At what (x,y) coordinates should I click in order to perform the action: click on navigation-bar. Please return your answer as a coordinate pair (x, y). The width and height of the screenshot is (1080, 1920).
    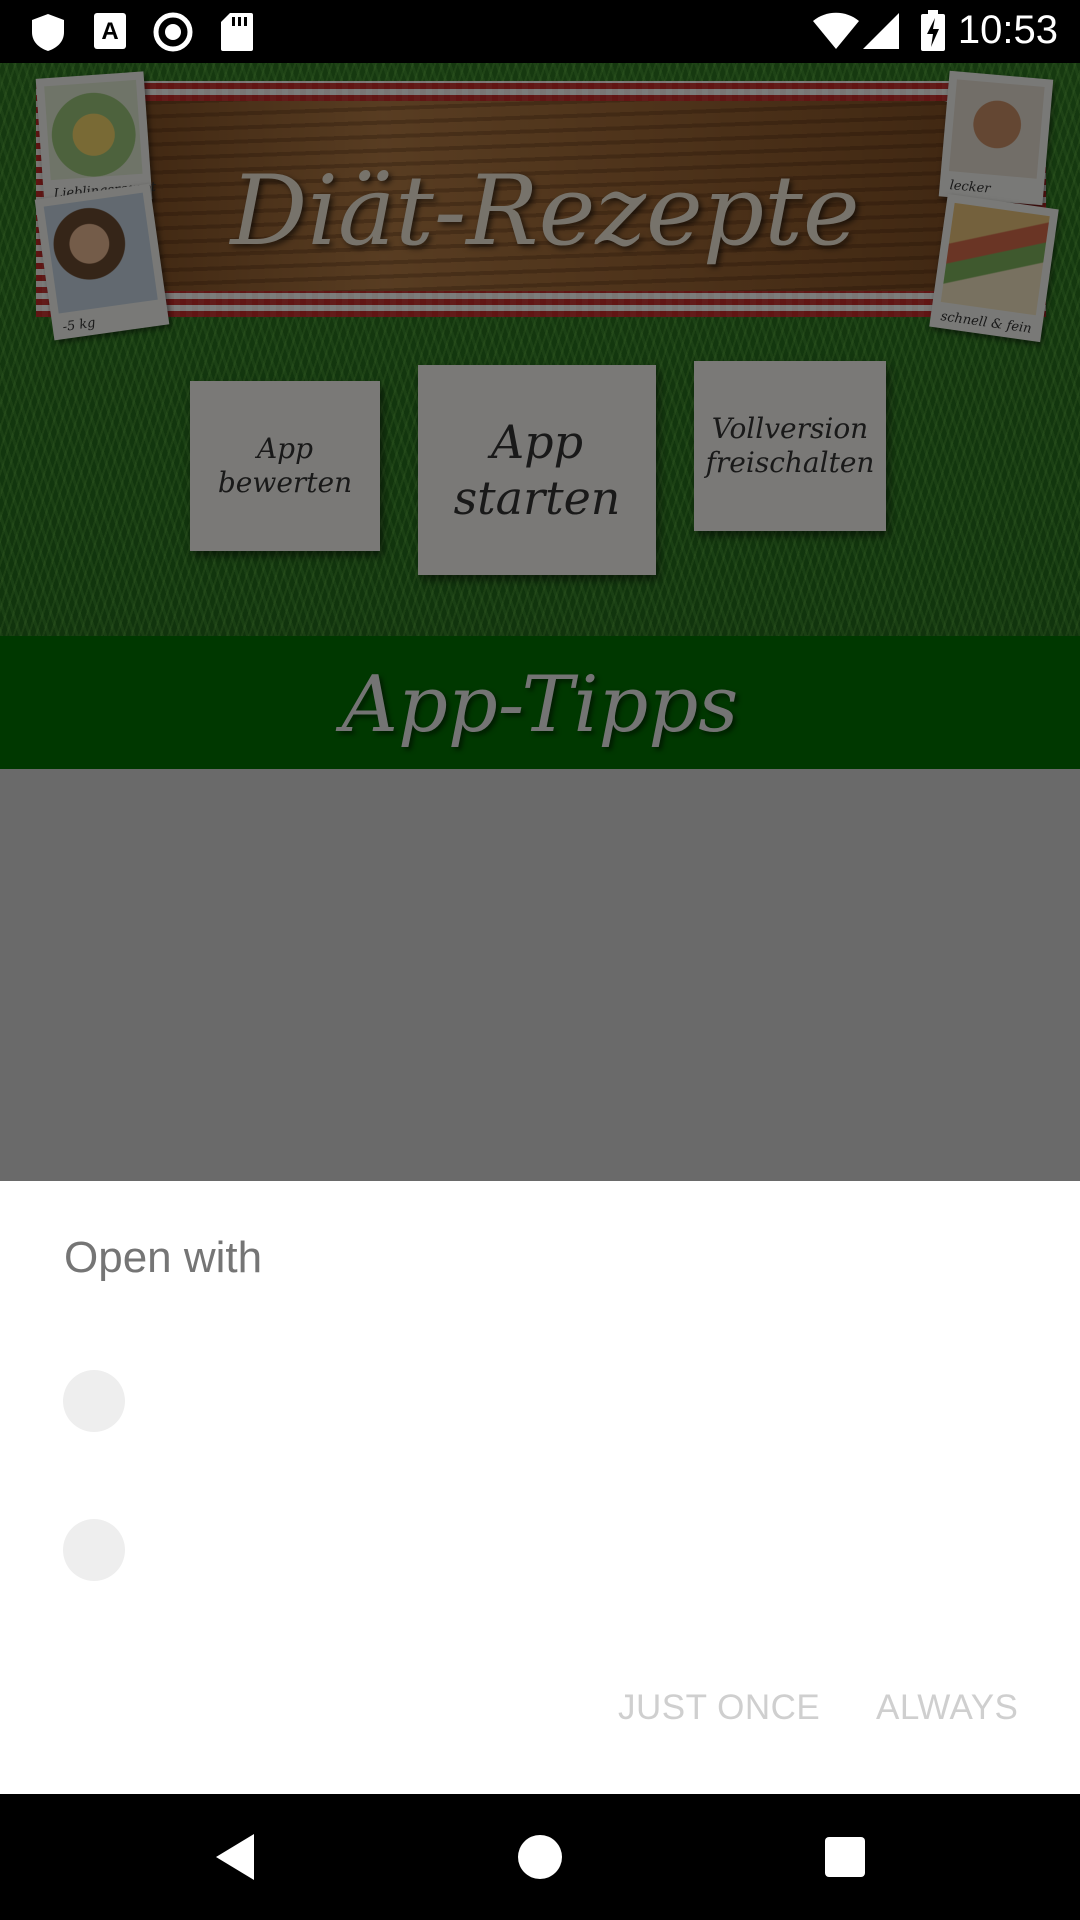
    Looking at the image, I should click on (540, 1857).